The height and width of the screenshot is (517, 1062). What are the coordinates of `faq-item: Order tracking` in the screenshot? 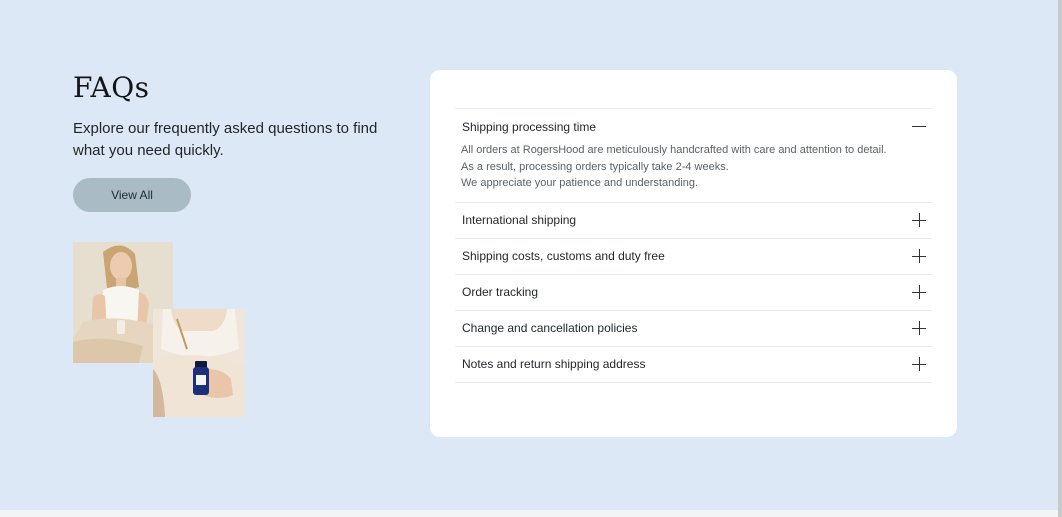 It's located at (693, 293).